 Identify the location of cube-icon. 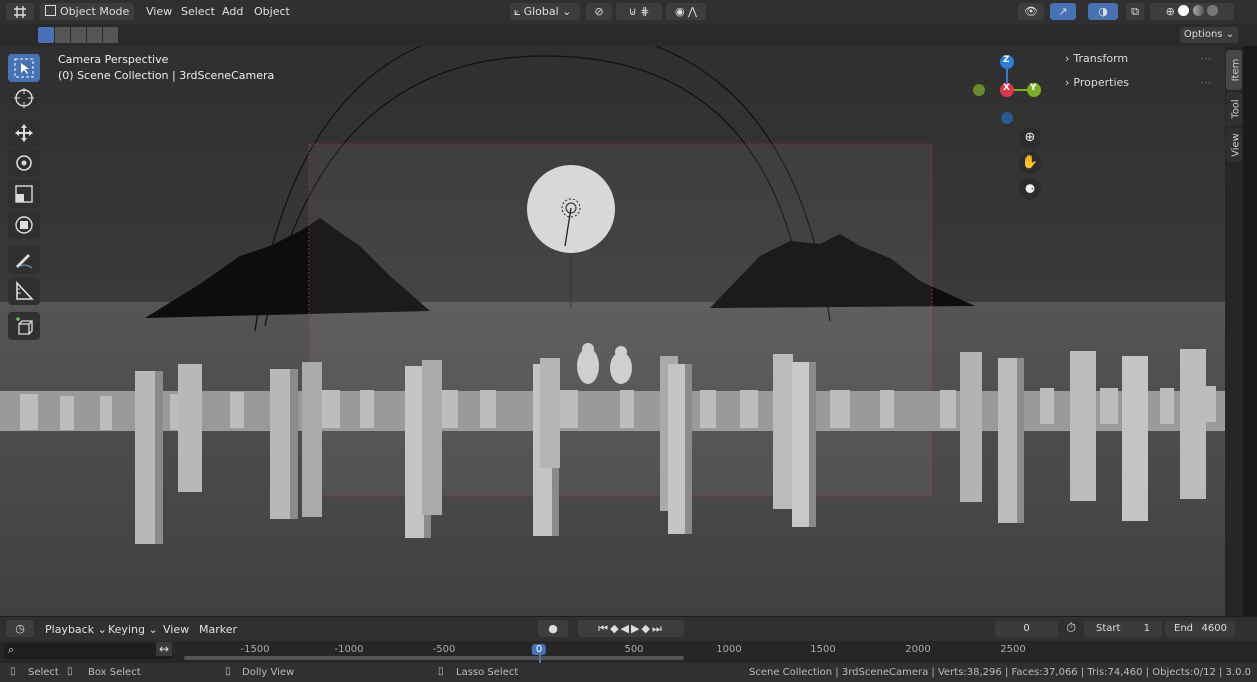
(50, 10).